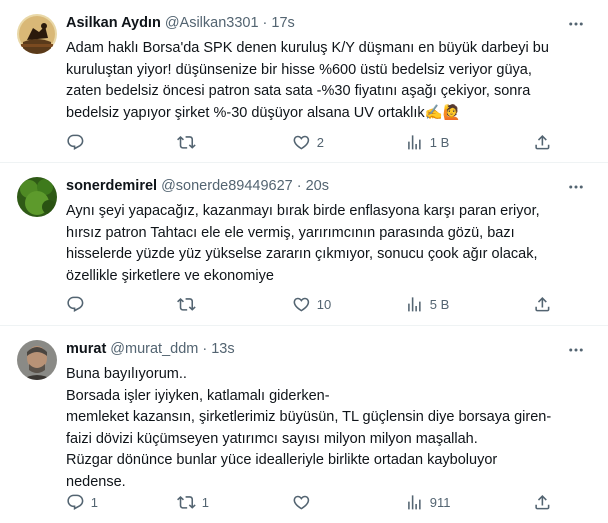 Image resolution: width=608 pixels, height=523 pixels. I want to click on views-count: 911, so click(440, 502).